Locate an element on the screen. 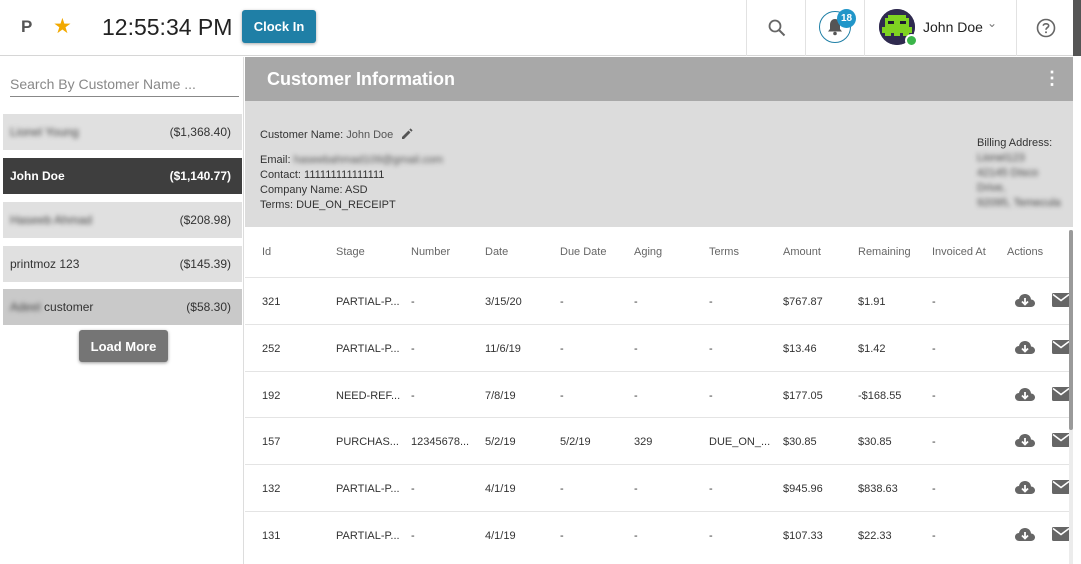 This screenshot has height=564, width=1081. notifications-button: 18 is located at coordinates (834, 28).